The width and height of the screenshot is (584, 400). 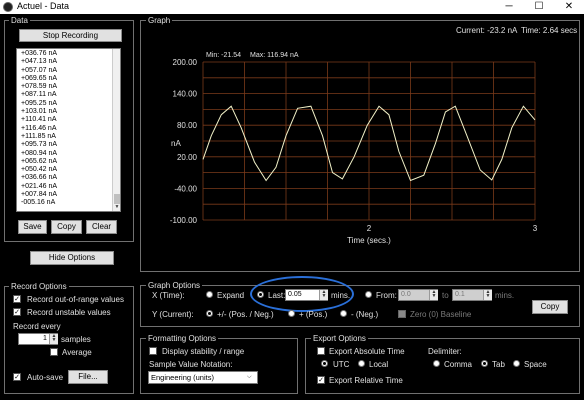 I want to click on copy-graph-button: Copy, so click(x=550, y=307).